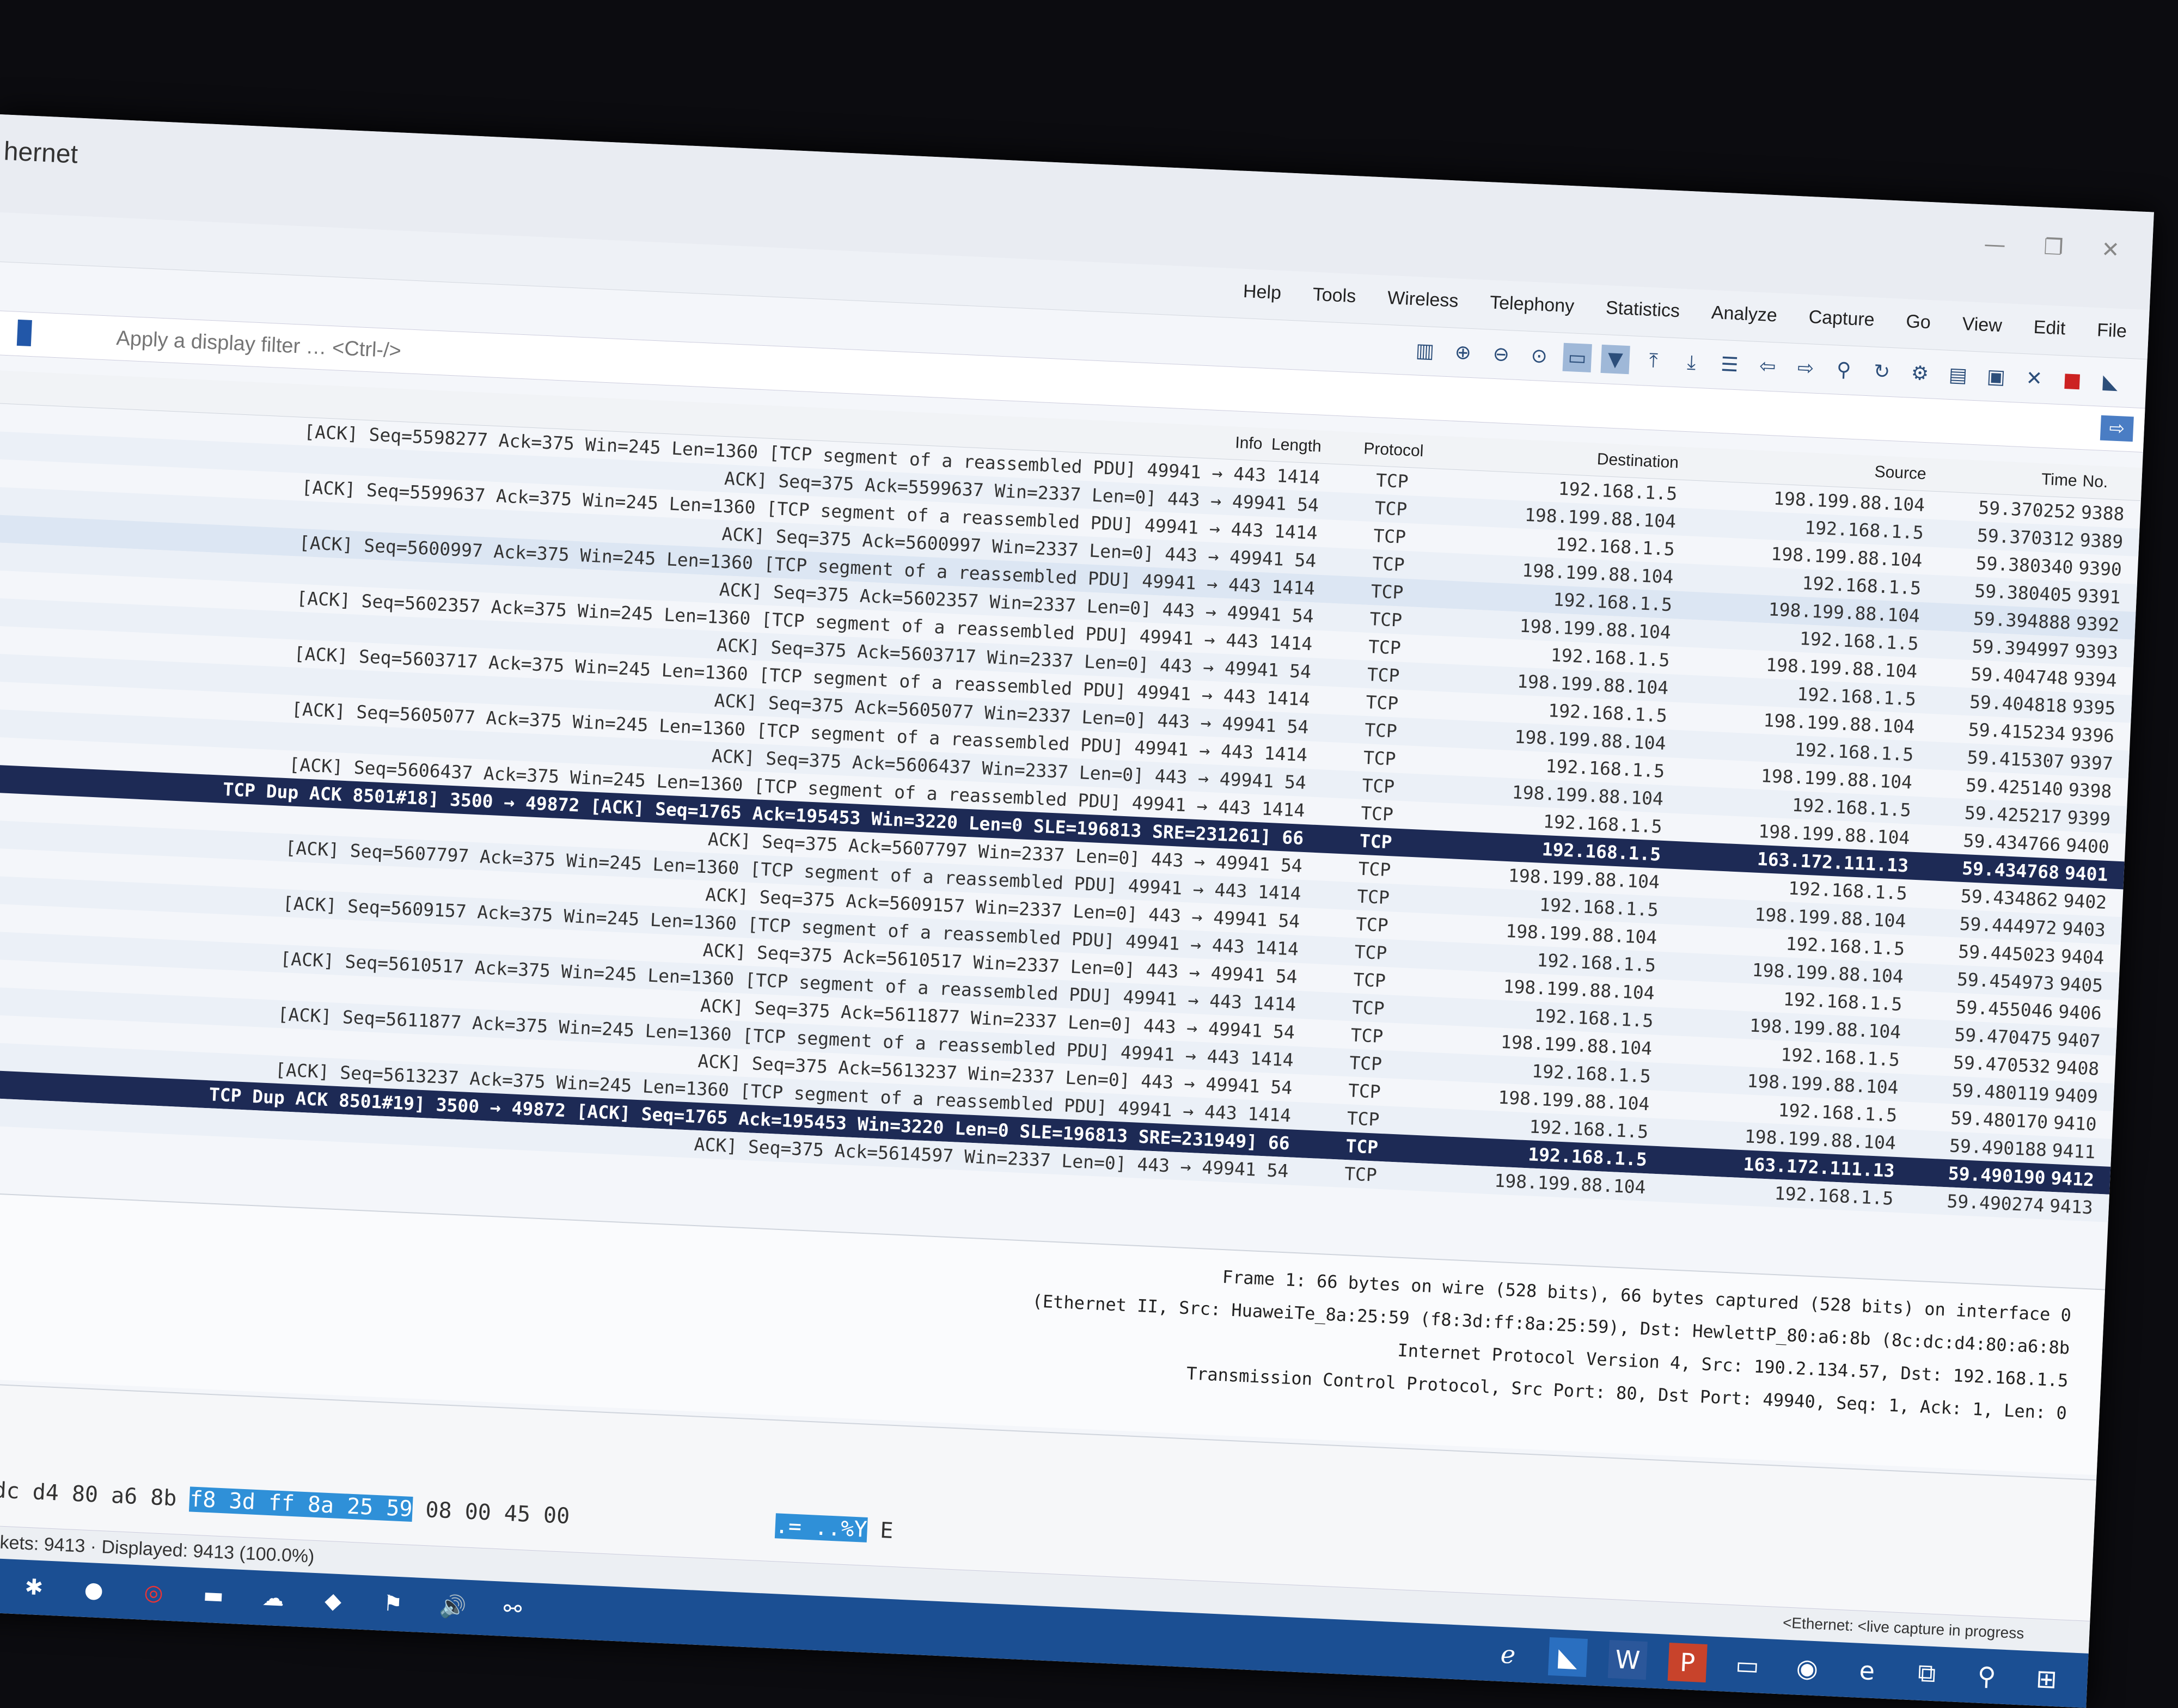 The height and width of the screenshot is (1708, 2178). I want to click on autoscroll-icon: ▼, so click(1615, 359).